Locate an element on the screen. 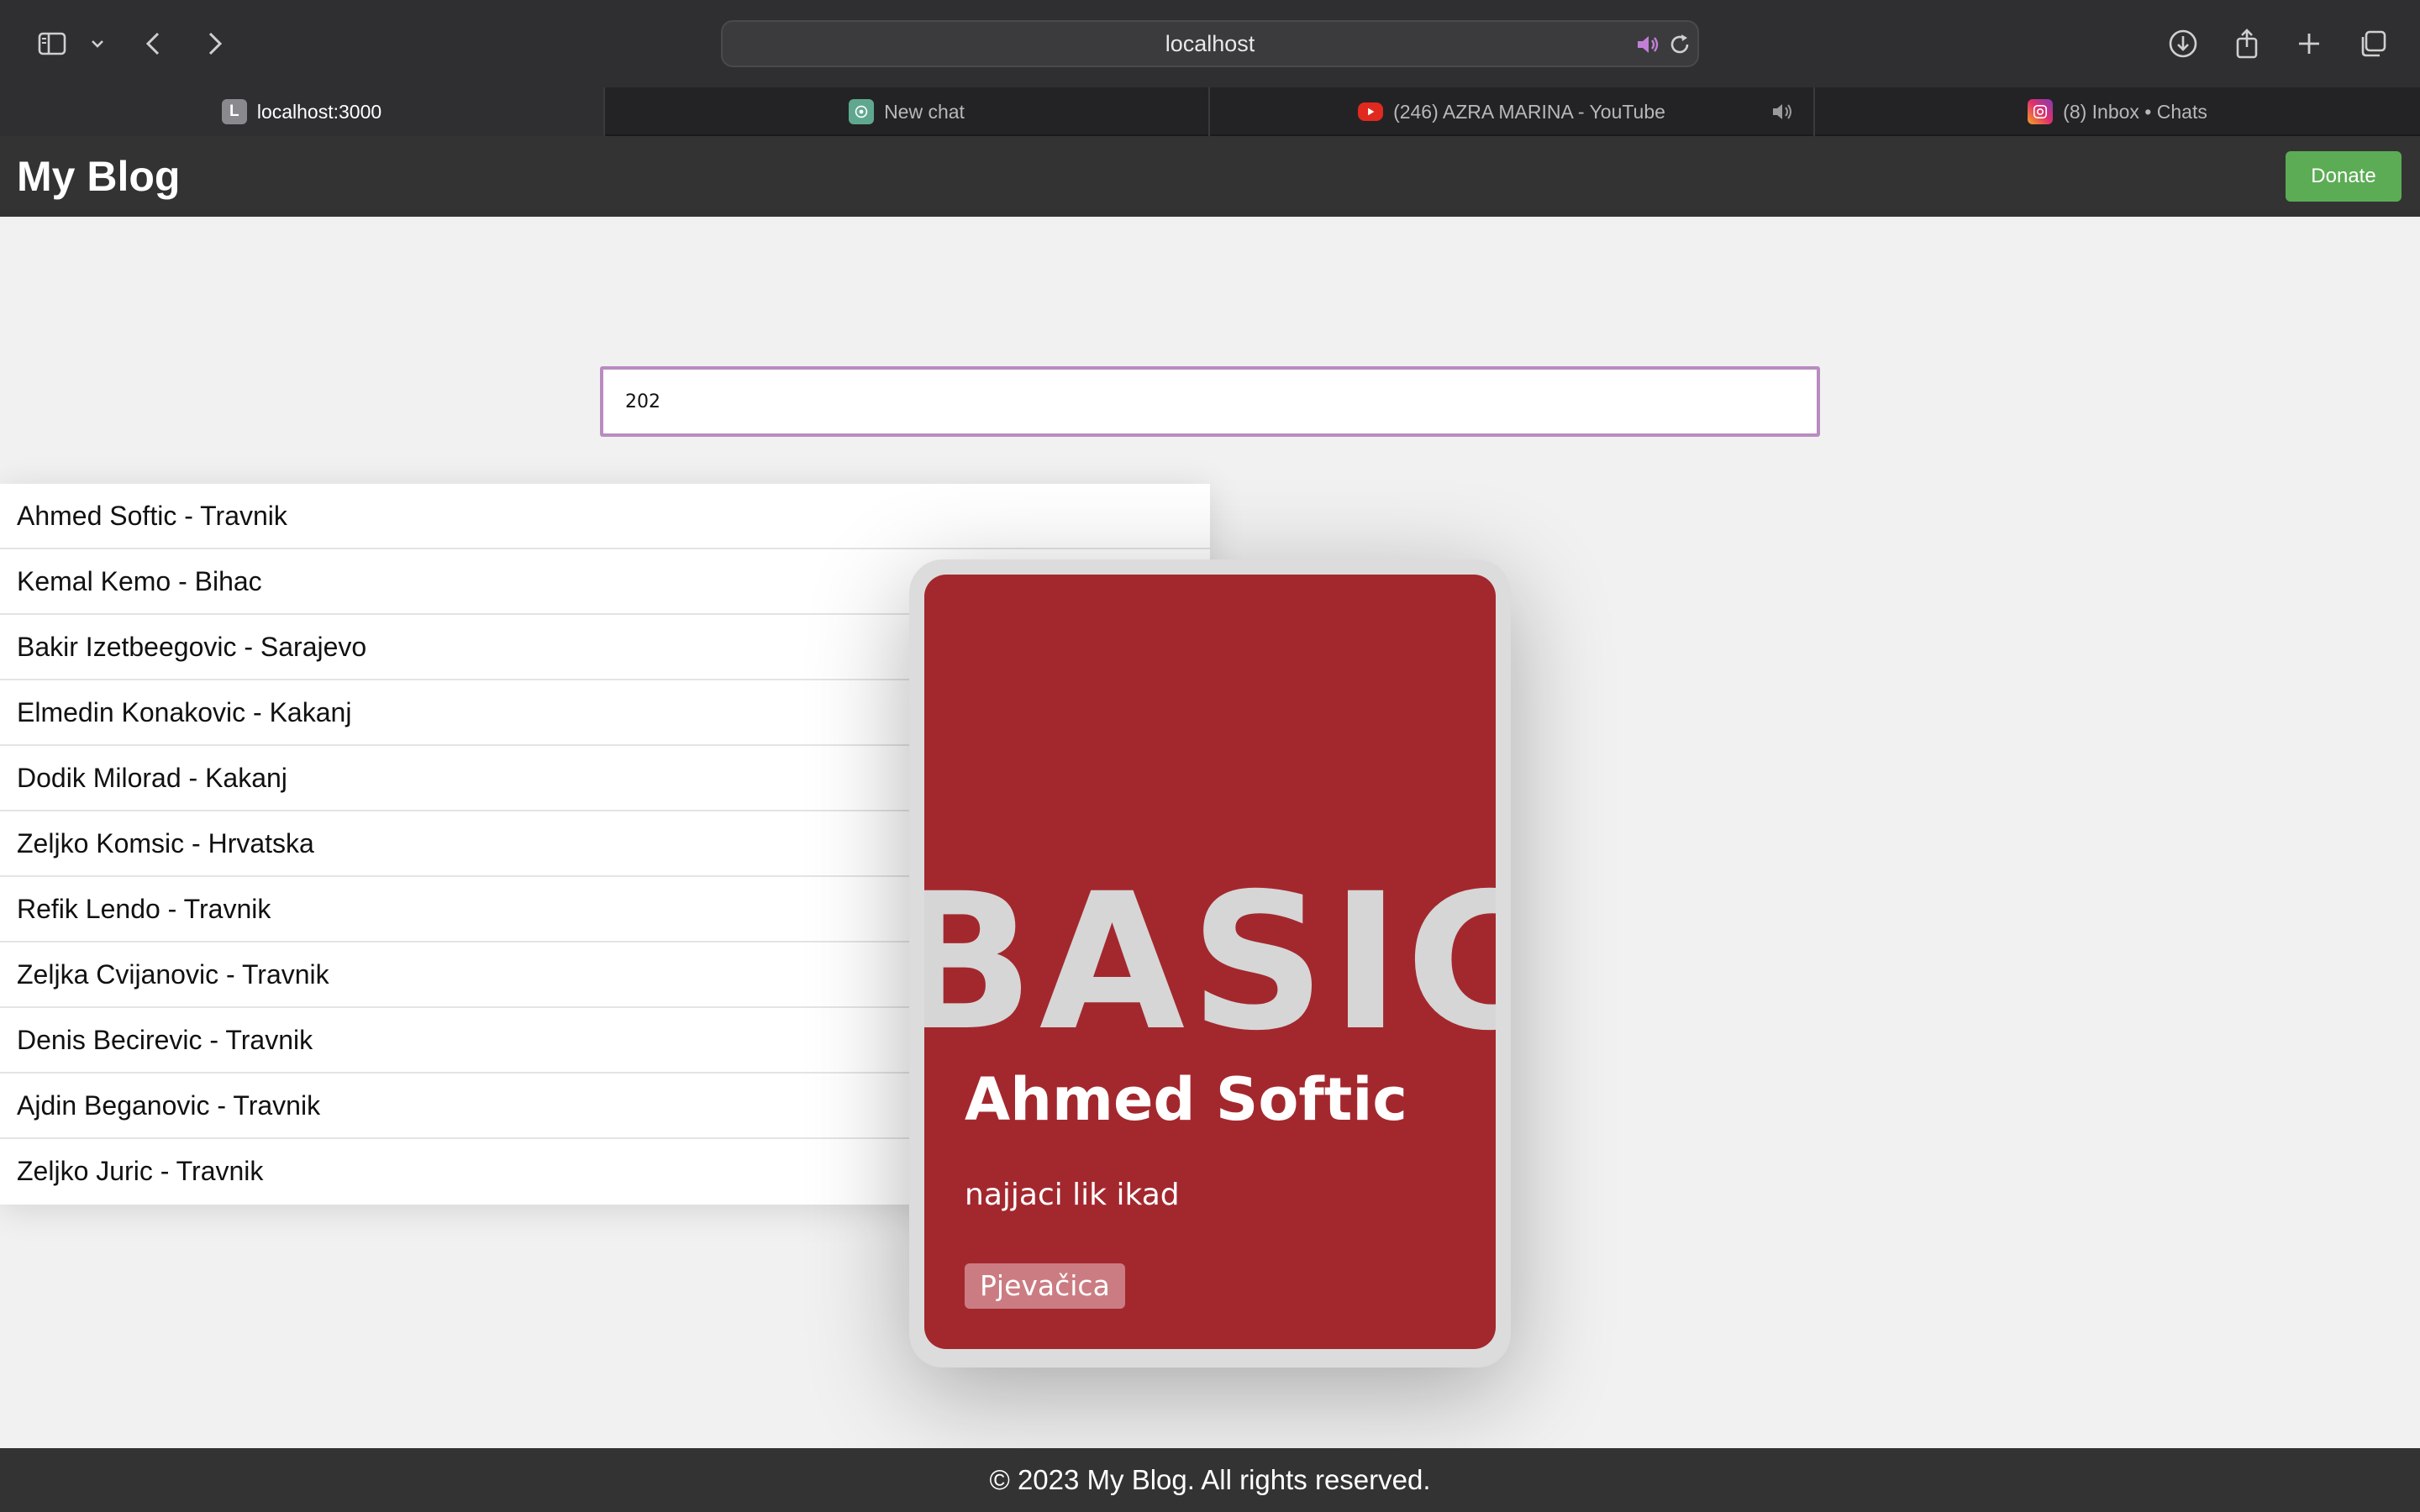 Image resolution: width=2420 pixels, height=1512 pixels. tab-youtube: (246) AZRA MARINA - YouTube is located at coordinates (1512, 111).